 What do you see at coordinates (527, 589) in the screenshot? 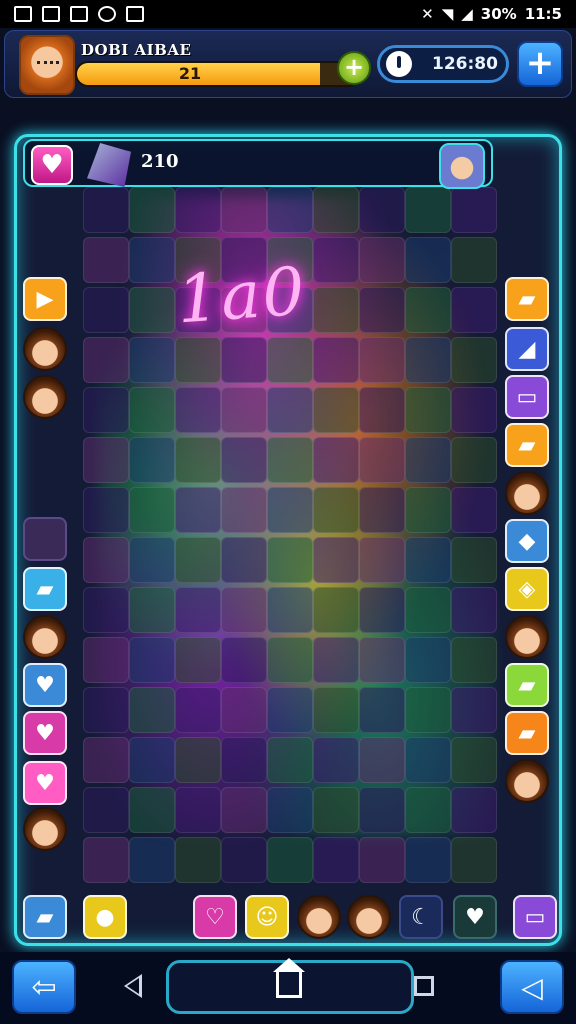
I see `green-gem-icon: ◈` at bounding box center [527, 589].